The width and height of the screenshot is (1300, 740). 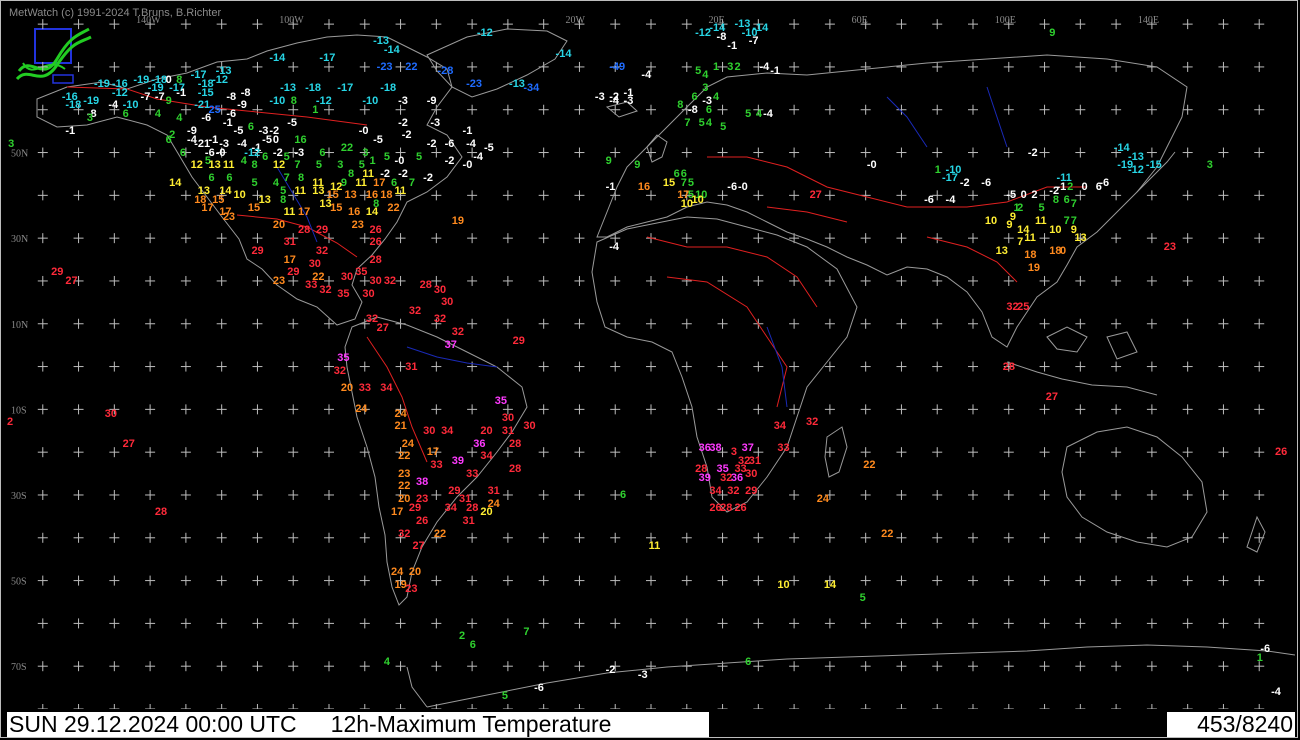 What do you see at coordinates (277, 58) in the screenshot?
I see `temperature-value: -14` at bounding box center [277, 58].